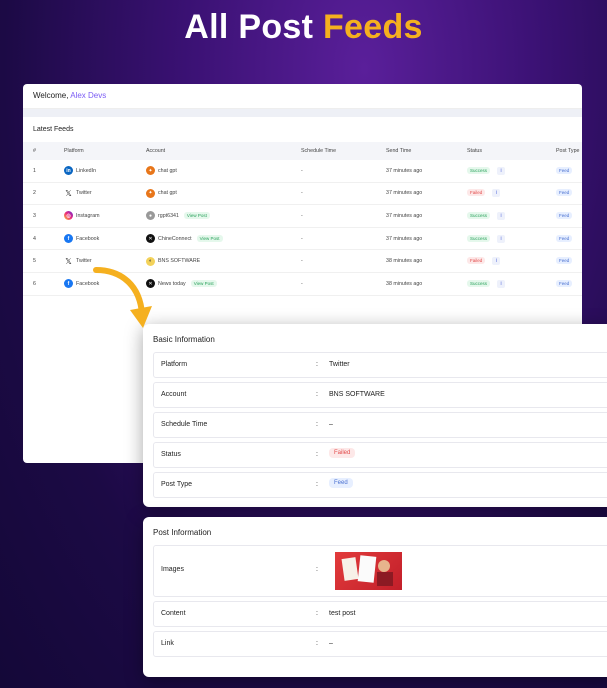 The width and height of the screenshot is (607, 688). What do you see at coordinates (122, 297) in the screenshot?
I see `curved-arrow-icon` at bounding box center [122, 297].